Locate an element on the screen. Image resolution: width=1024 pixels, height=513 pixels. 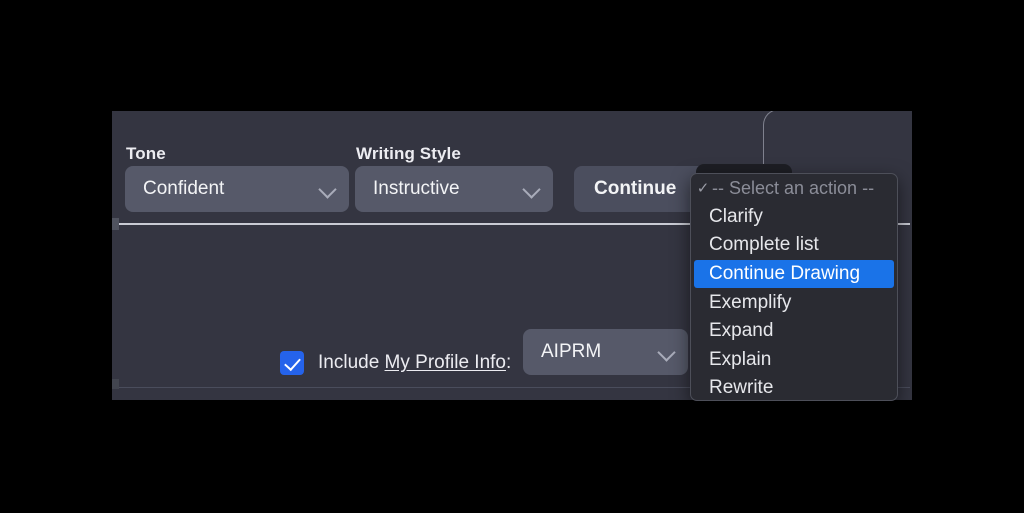
dropdown-option-expand: Expand is located at coordinates (794, 331).